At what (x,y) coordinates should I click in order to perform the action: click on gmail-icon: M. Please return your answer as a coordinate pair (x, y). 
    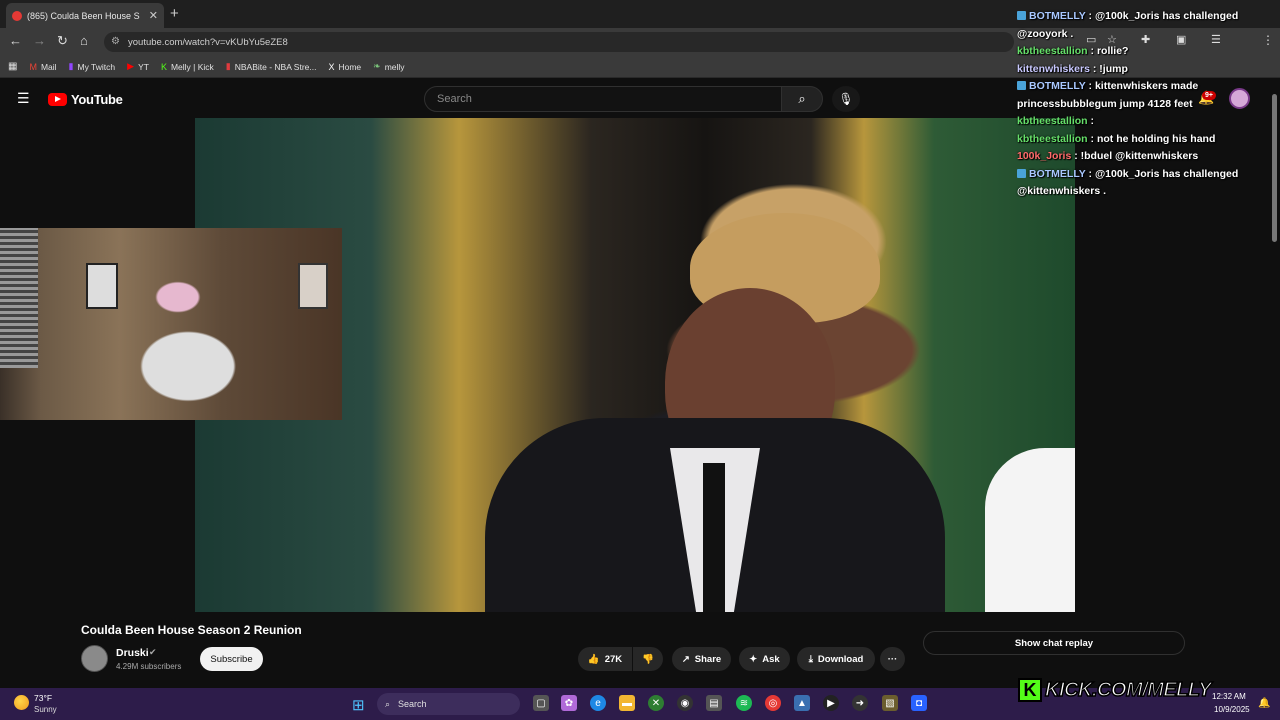
    Looking at the image, I should click on (33, 66).